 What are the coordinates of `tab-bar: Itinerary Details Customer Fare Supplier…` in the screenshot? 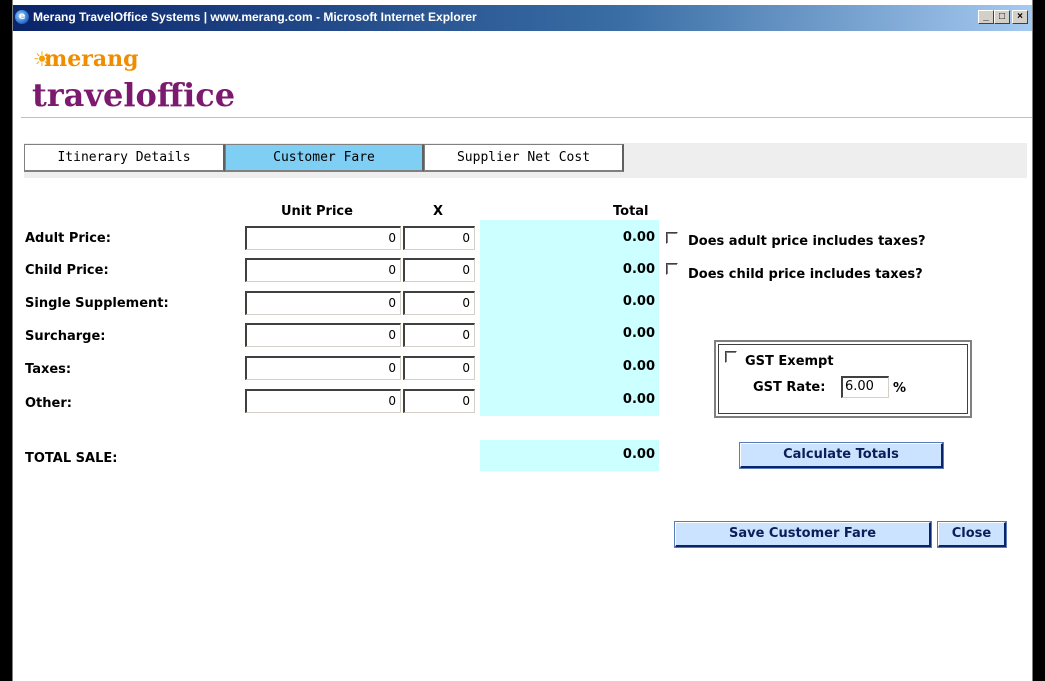 It's located at (525, 160).